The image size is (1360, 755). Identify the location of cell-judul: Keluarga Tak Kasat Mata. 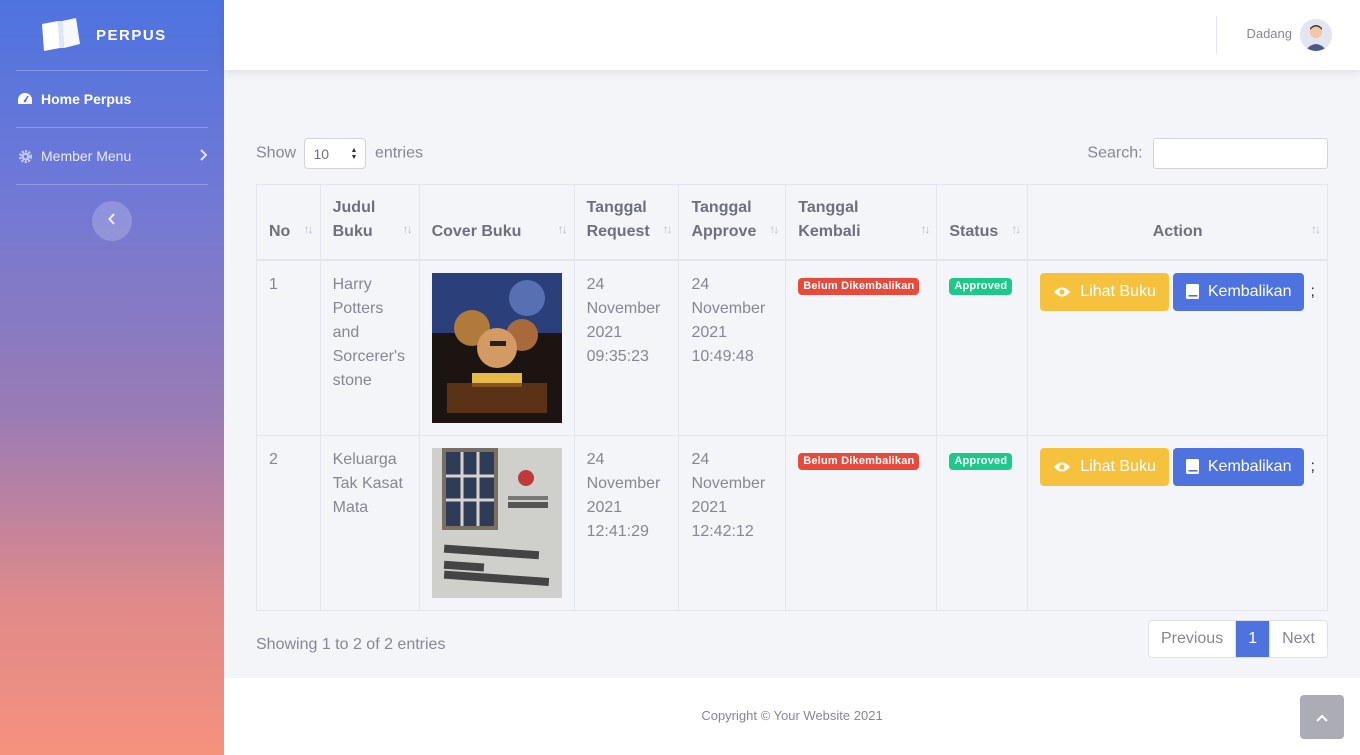
(369, 522).